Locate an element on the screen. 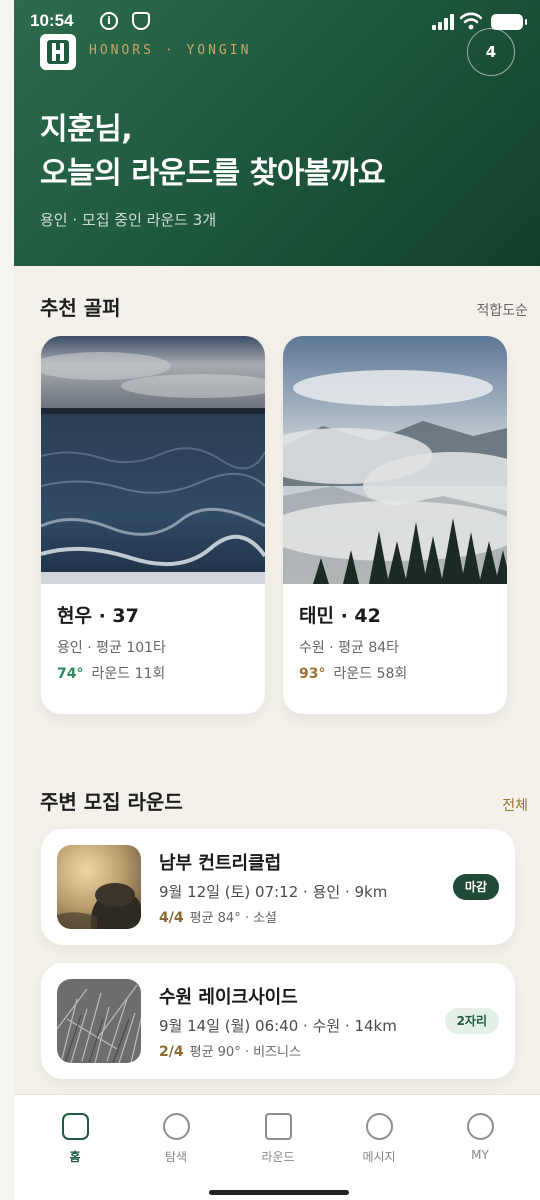 The width and height of the screenshot is (540, 1200). round-count: 4/4 is located at coordinates (171, 918).